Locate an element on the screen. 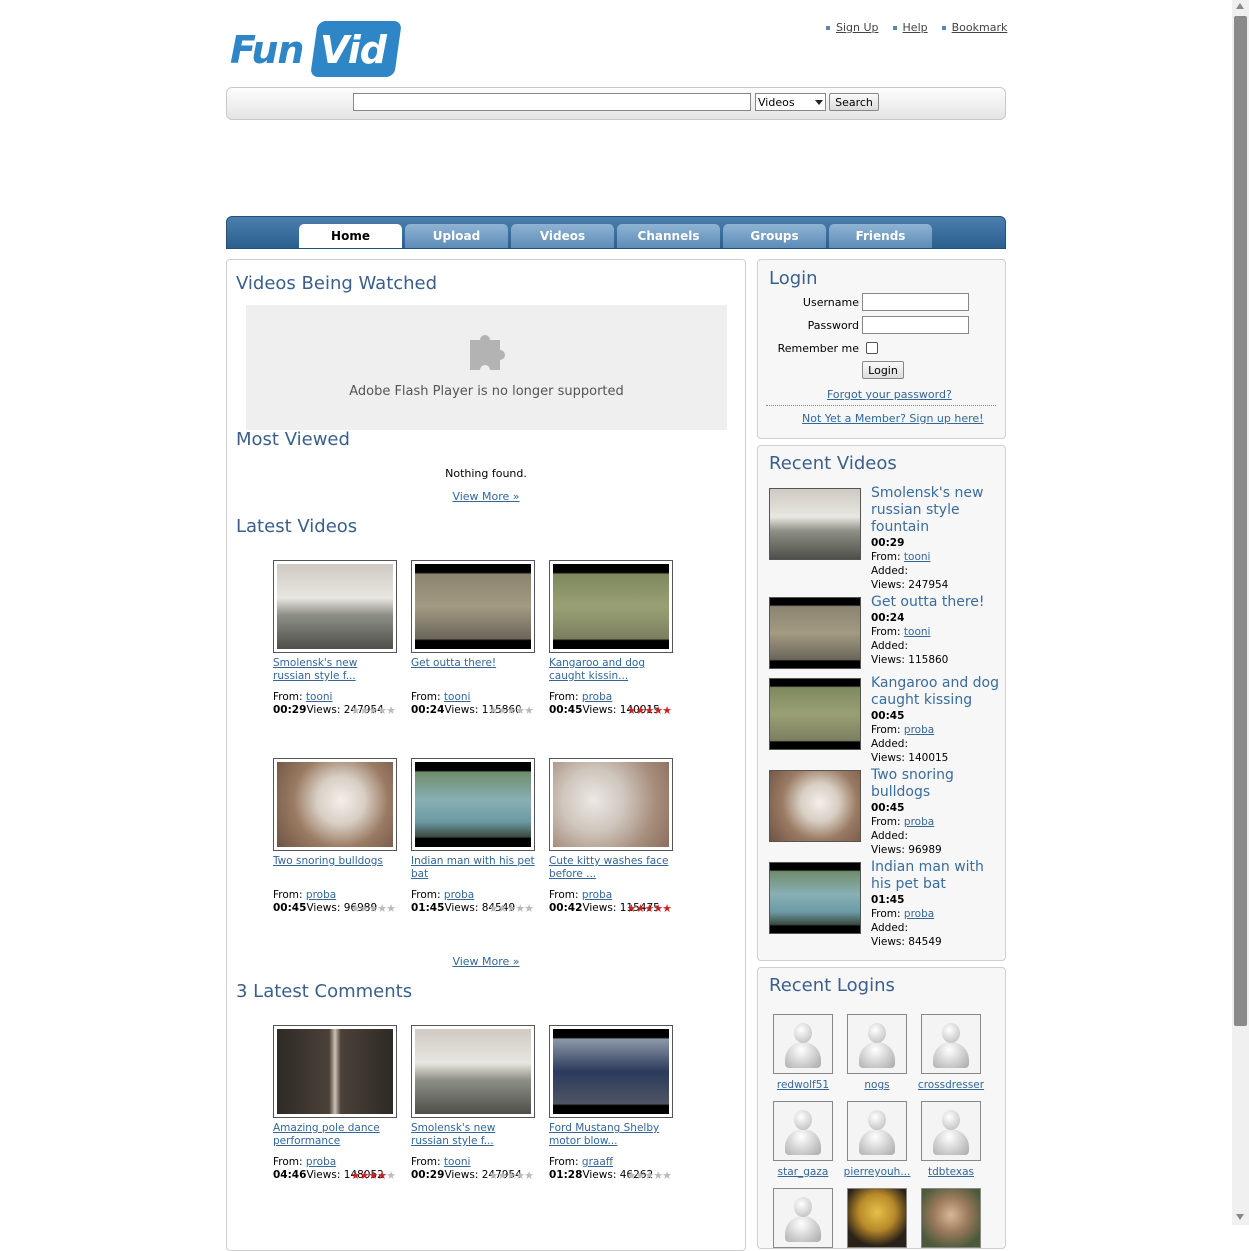 The height and width of the screenshot is (1251, 1249). username-label: Username is located at coordinates (830, 302).